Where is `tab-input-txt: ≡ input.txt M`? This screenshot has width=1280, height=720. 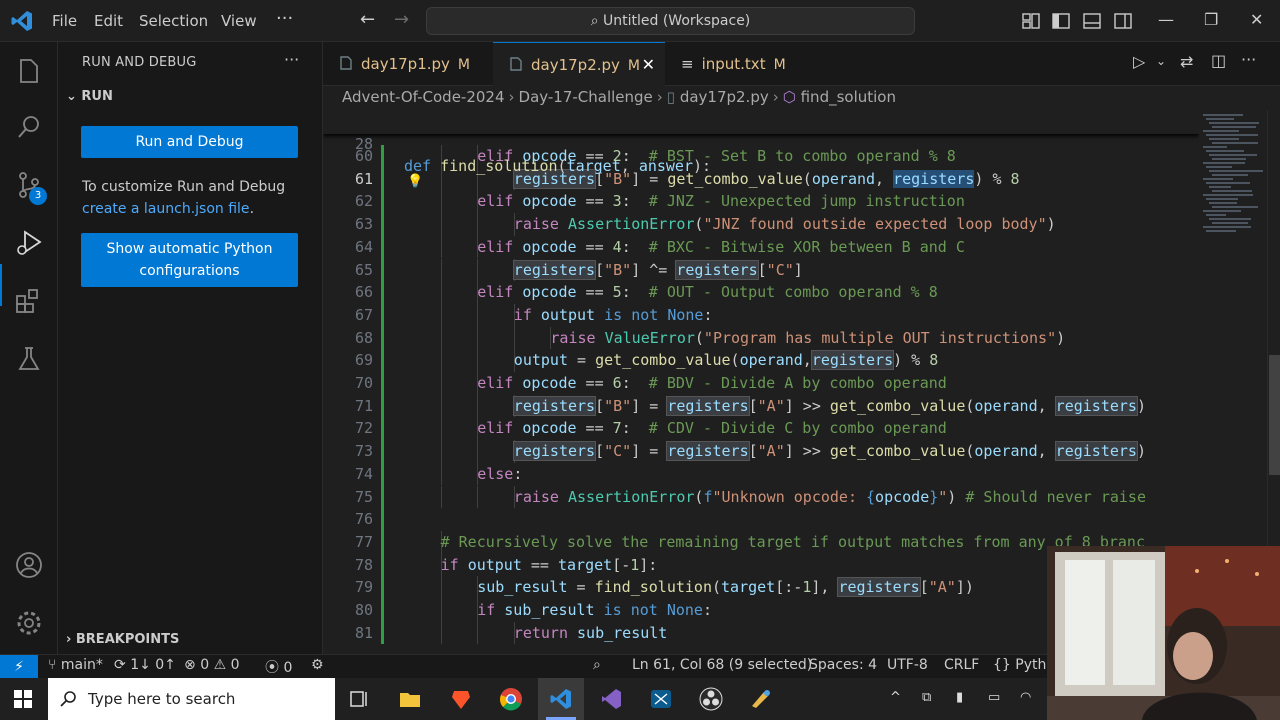 tab-input-txt: ≡ input.txt M is located at coordinates (740, 64).